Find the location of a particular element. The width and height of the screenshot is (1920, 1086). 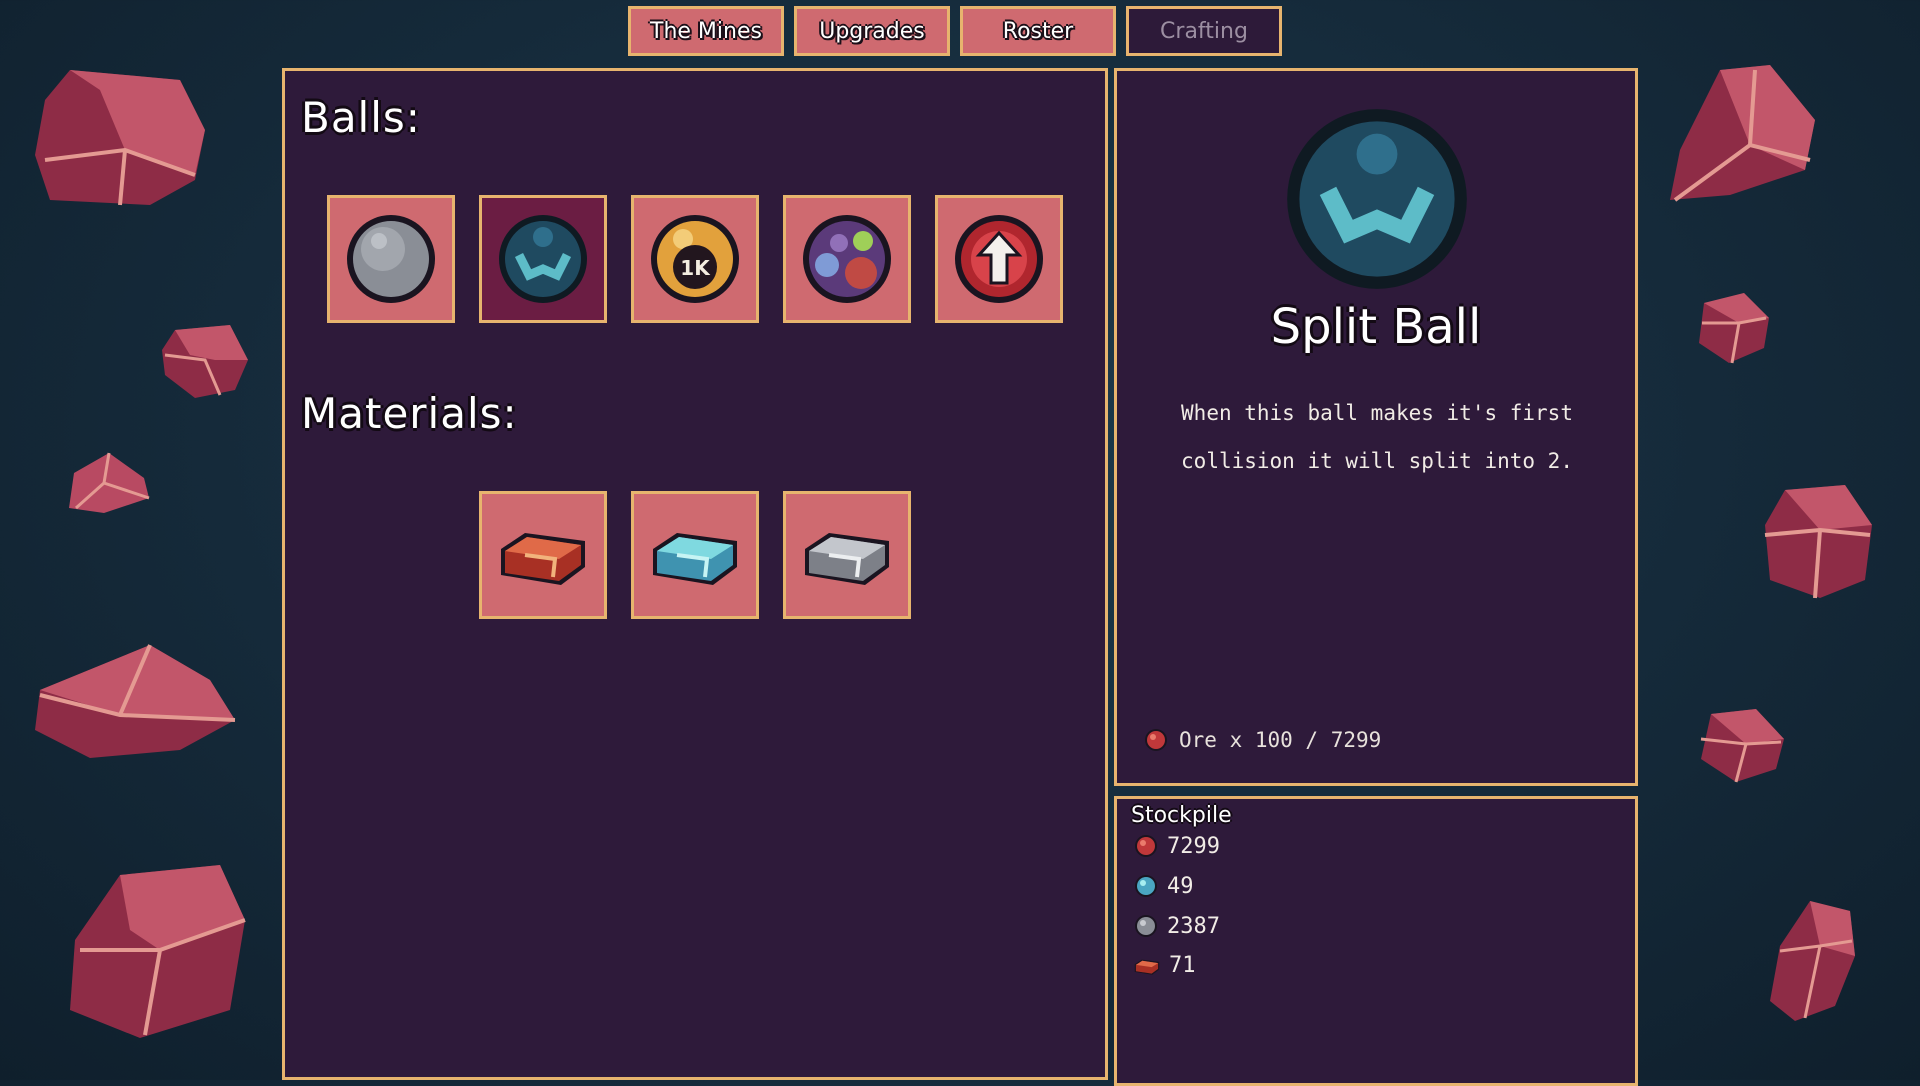

gray-ball-icon is located at coordinates (391, 259).